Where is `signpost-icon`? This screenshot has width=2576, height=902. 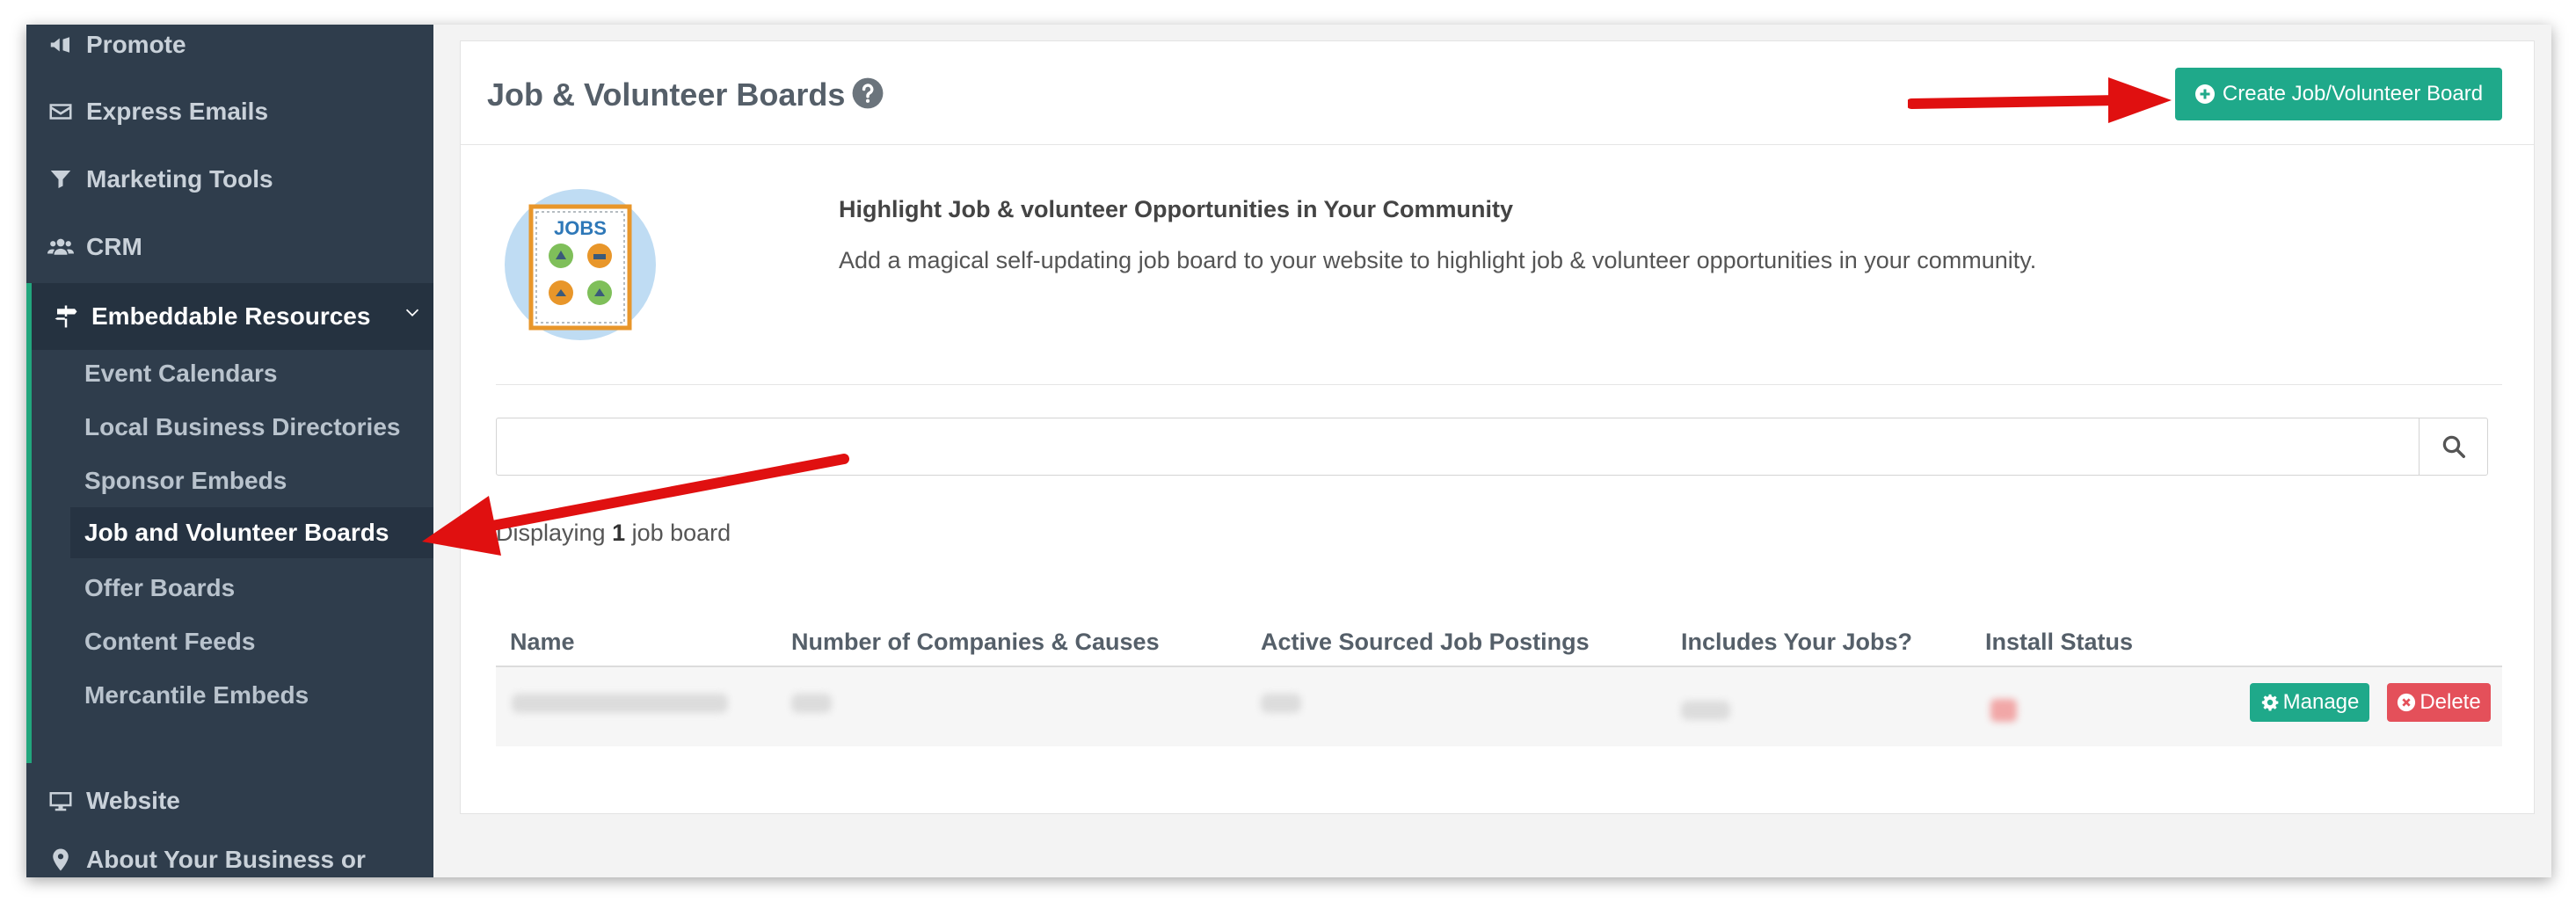
signpost-icon is located at coordinates (66, 316).